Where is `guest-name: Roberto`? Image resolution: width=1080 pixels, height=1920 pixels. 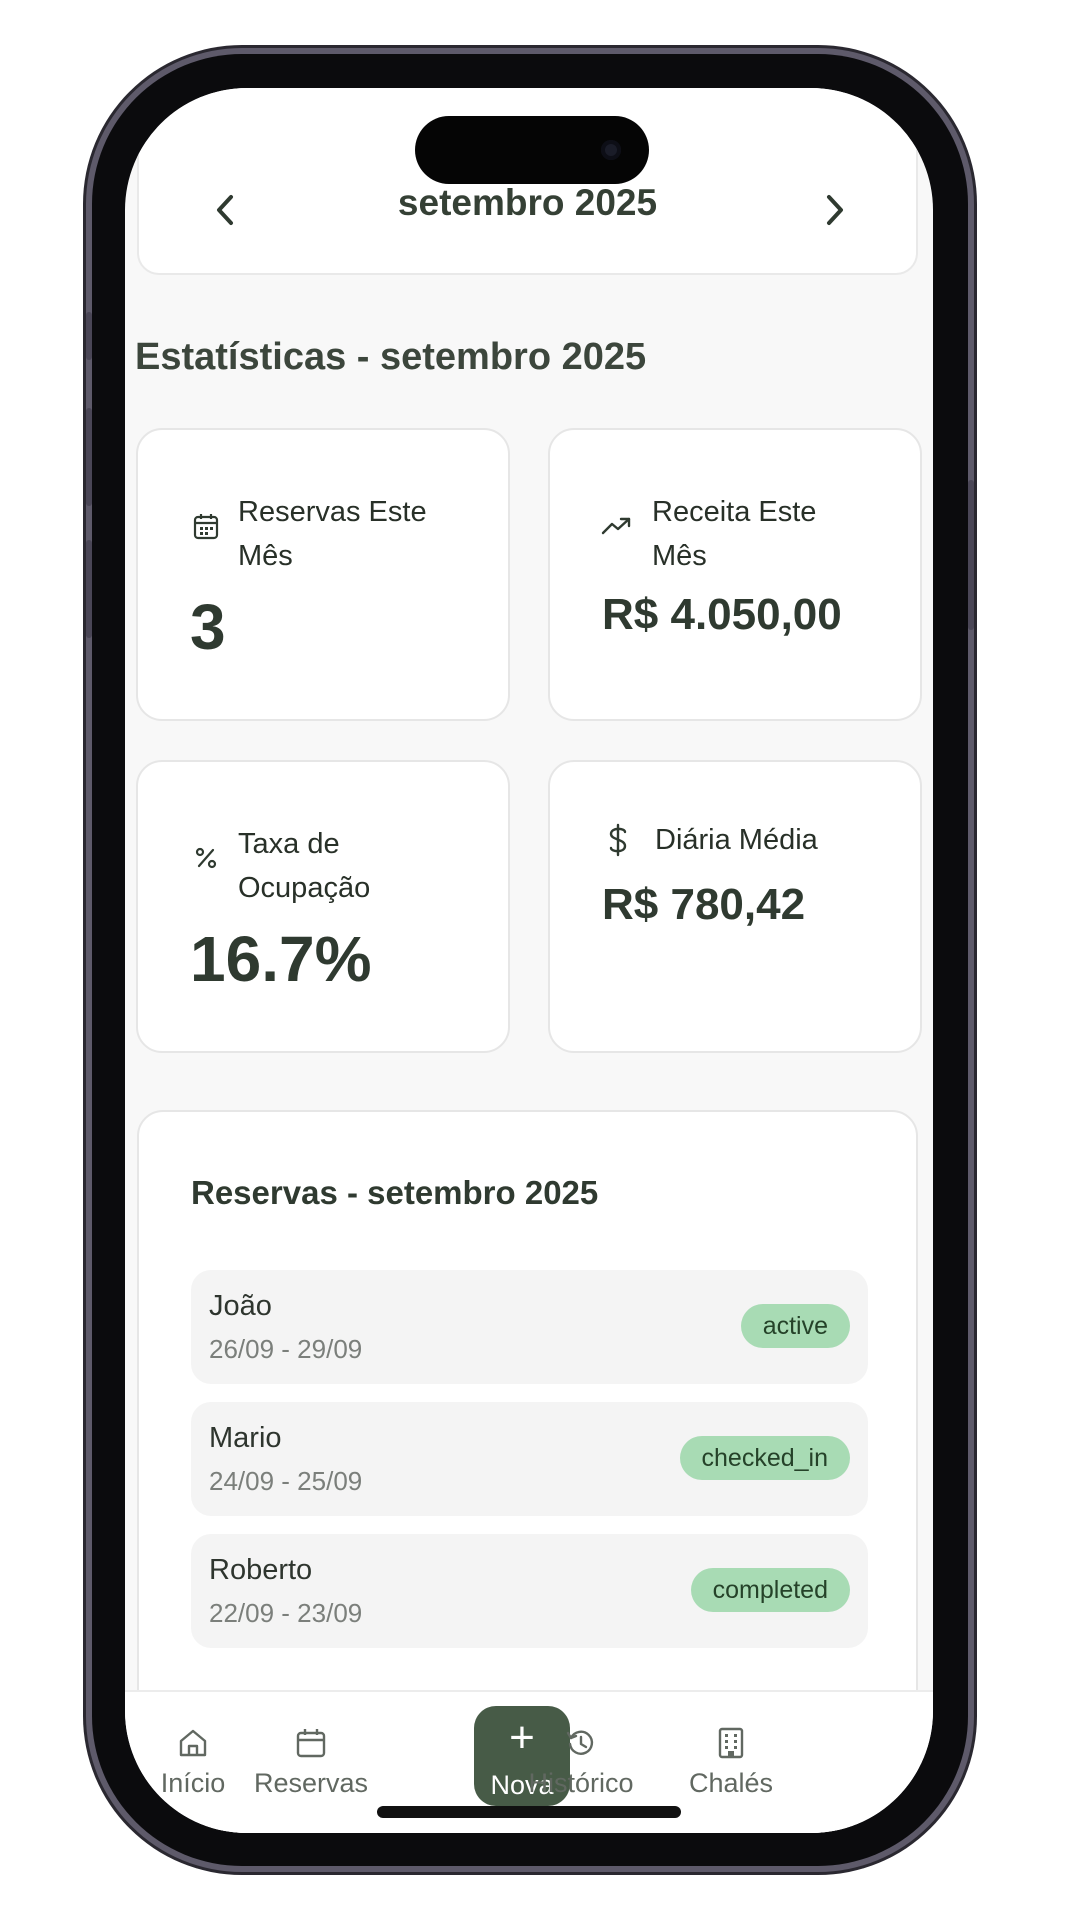
guest-name: Roberto is located at coordinates (261, 1570).